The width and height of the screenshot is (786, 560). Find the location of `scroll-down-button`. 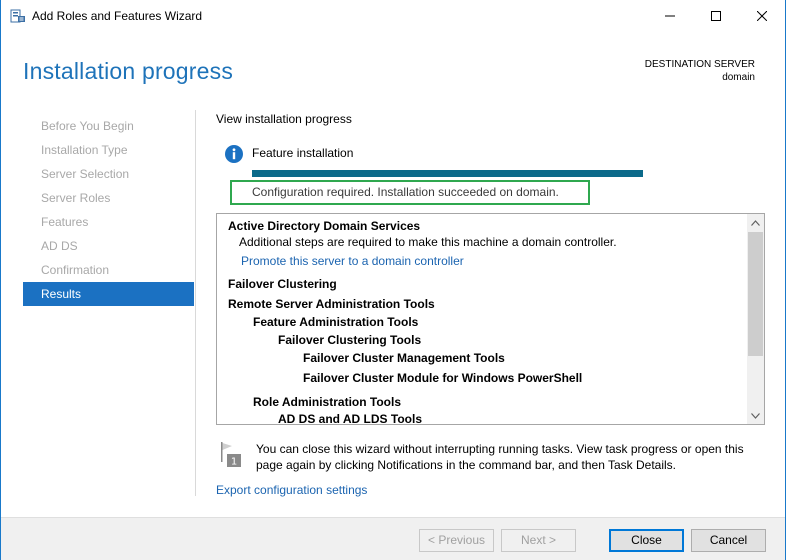

scroll-down-button is located at coordinates (755, 415).